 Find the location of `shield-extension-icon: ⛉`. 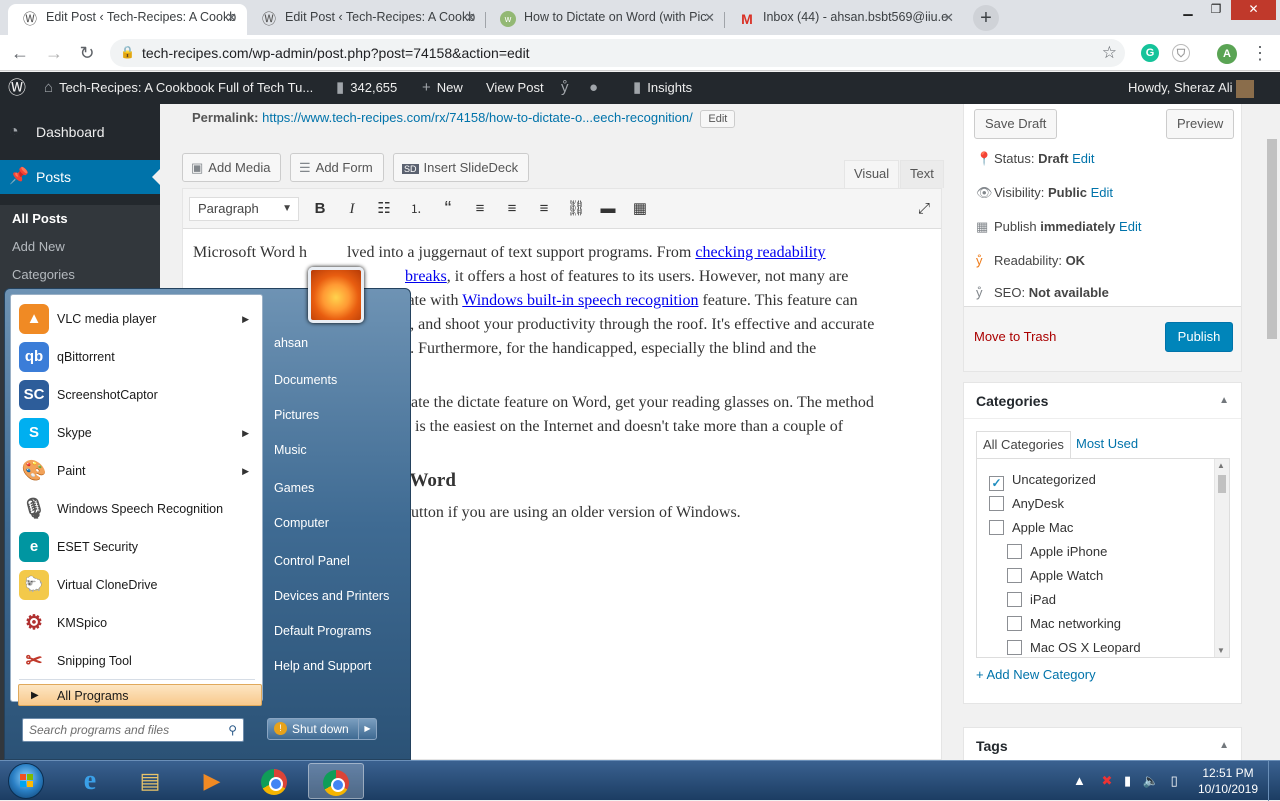

shield-extension-icon: ⛉ is located at coordinates (1181, 53).